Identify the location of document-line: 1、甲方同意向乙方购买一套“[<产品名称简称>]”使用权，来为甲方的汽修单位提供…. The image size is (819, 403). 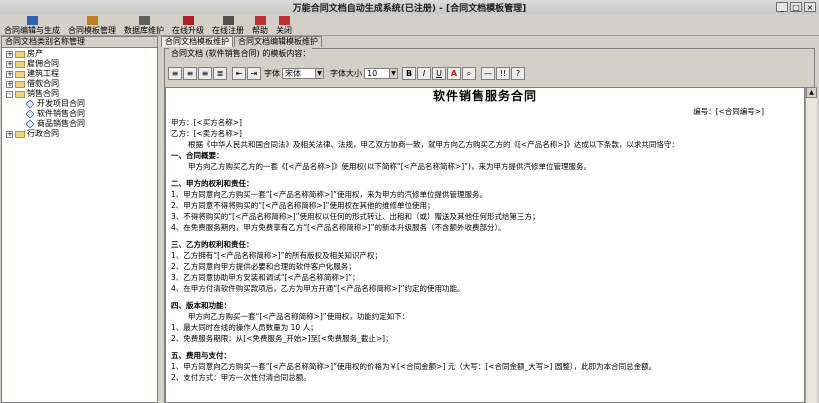
(329, 194).